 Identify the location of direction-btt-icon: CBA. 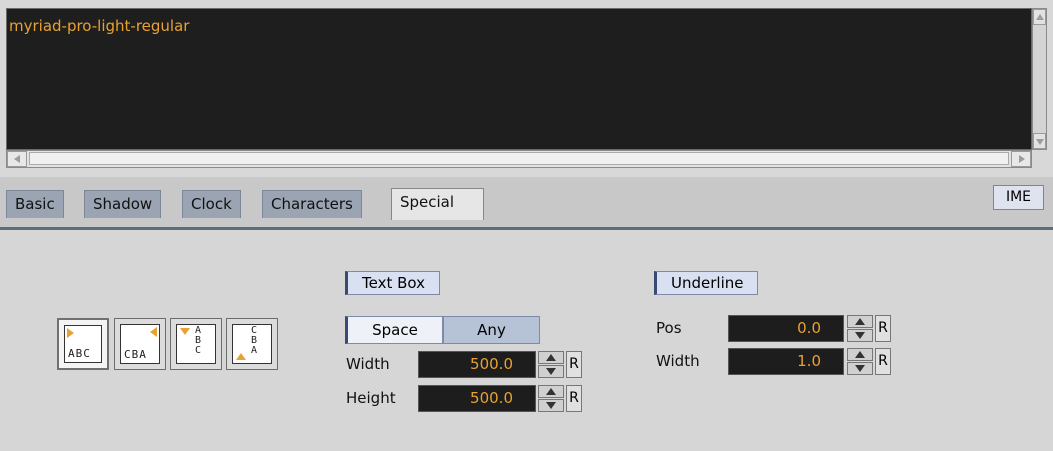
(252, 344).